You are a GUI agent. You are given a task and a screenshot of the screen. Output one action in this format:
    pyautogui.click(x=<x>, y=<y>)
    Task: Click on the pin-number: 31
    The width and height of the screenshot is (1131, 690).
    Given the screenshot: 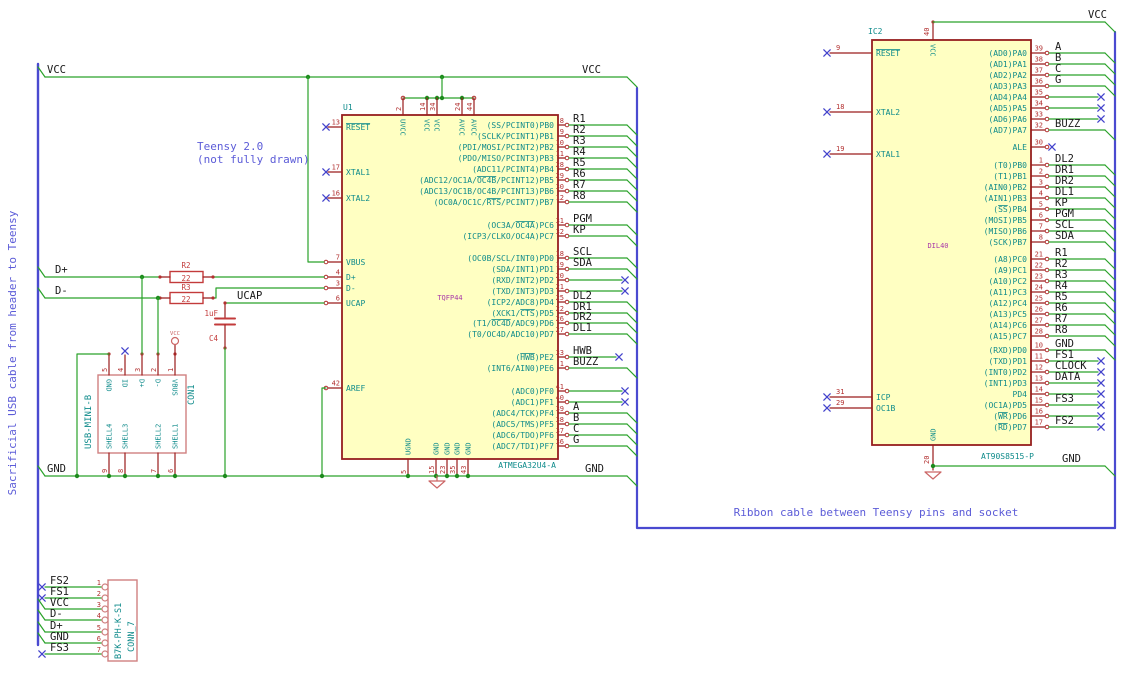 What is the action you would take?
    pyautogui.click(x=840, y=392)
    